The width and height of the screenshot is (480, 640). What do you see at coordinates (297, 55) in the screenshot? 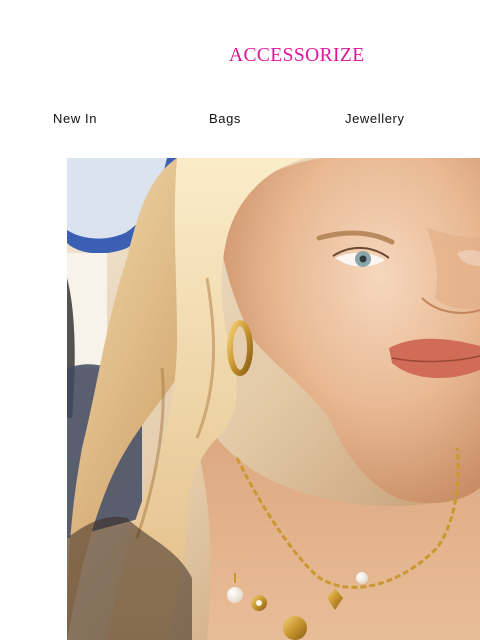
I see `brand-logo-text: ACCESSORIZE` at bounding box center [297, 55].